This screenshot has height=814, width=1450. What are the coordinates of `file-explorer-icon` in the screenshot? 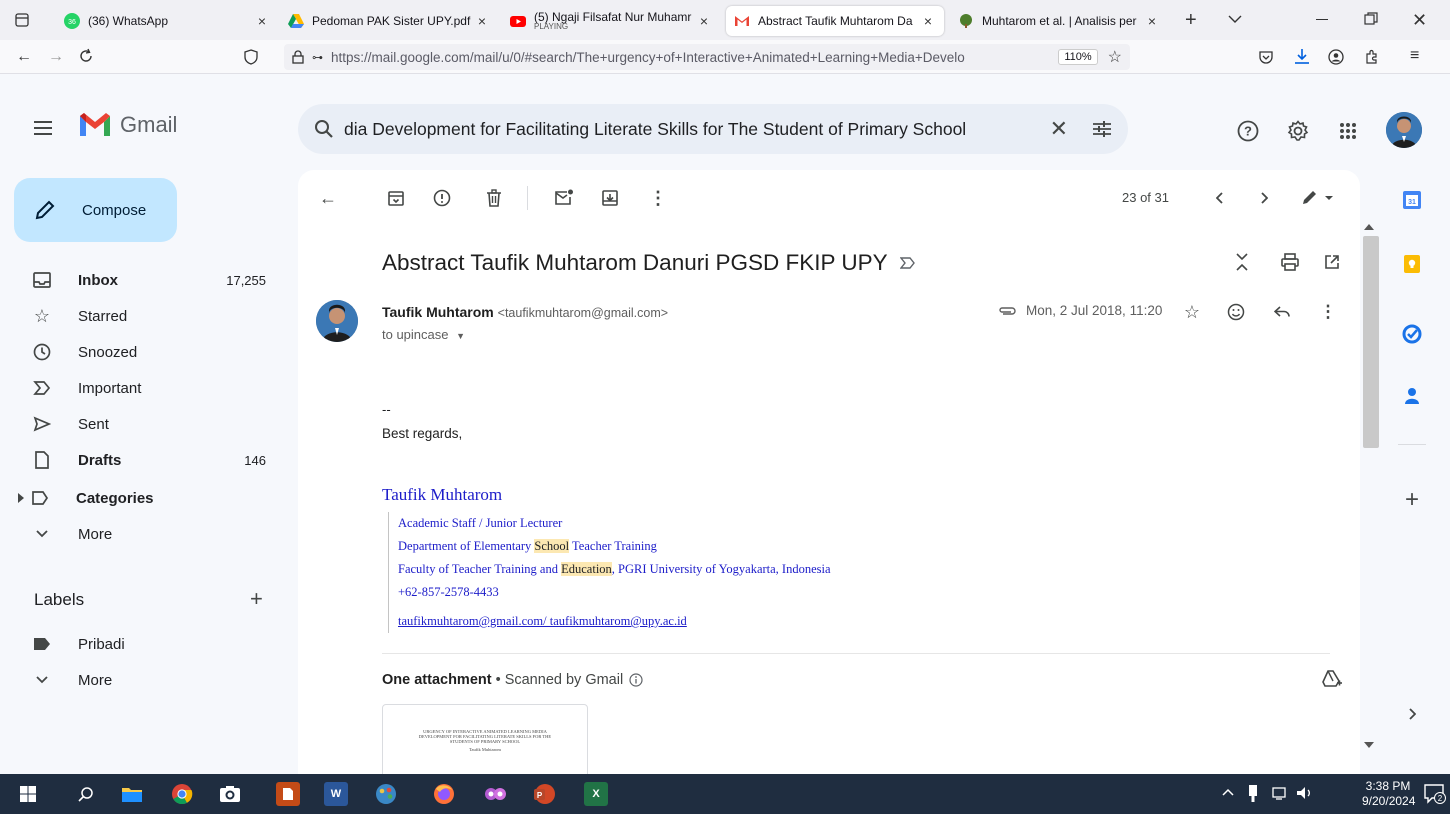 It's located at (132, 794).